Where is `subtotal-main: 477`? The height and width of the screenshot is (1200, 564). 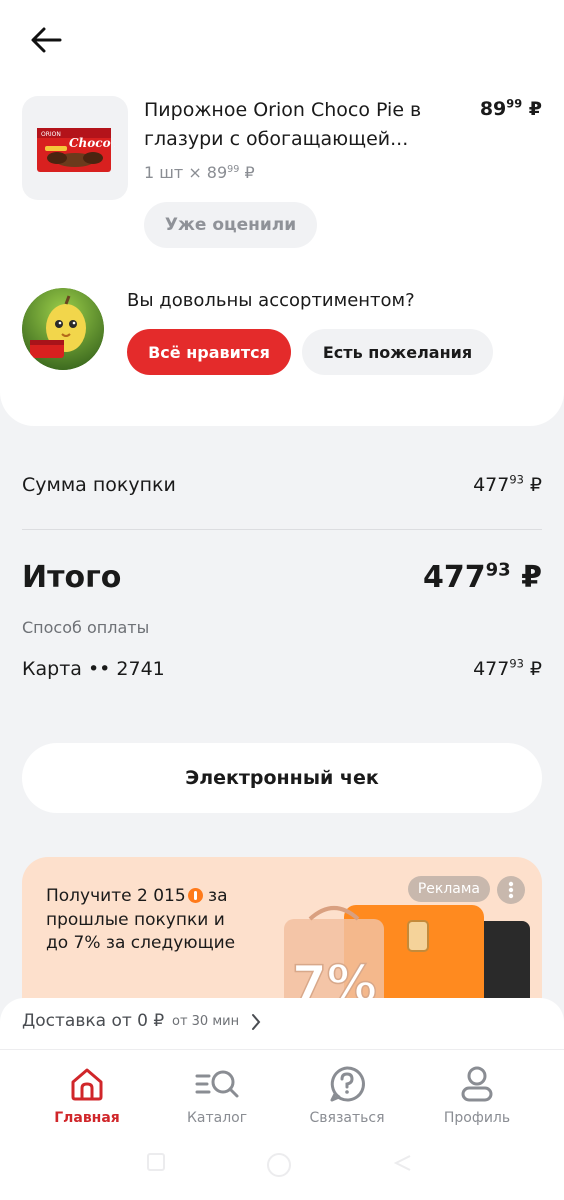
subtotal-main: 477 is located at coordinates (491, 485).